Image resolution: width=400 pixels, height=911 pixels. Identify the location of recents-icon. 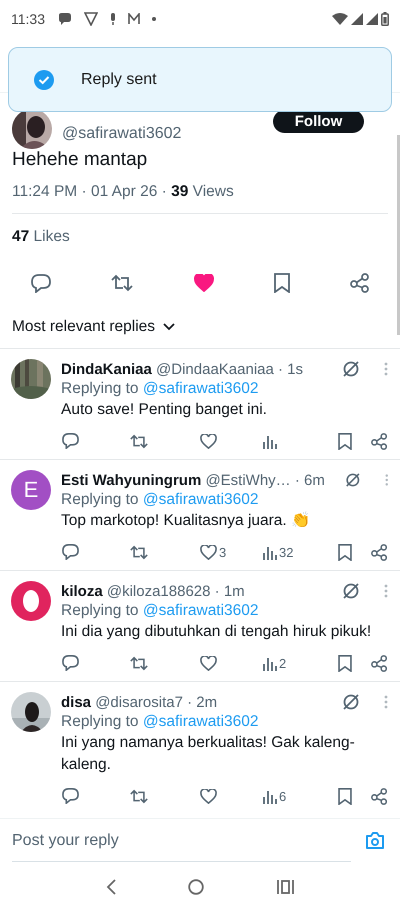
(285, 887).